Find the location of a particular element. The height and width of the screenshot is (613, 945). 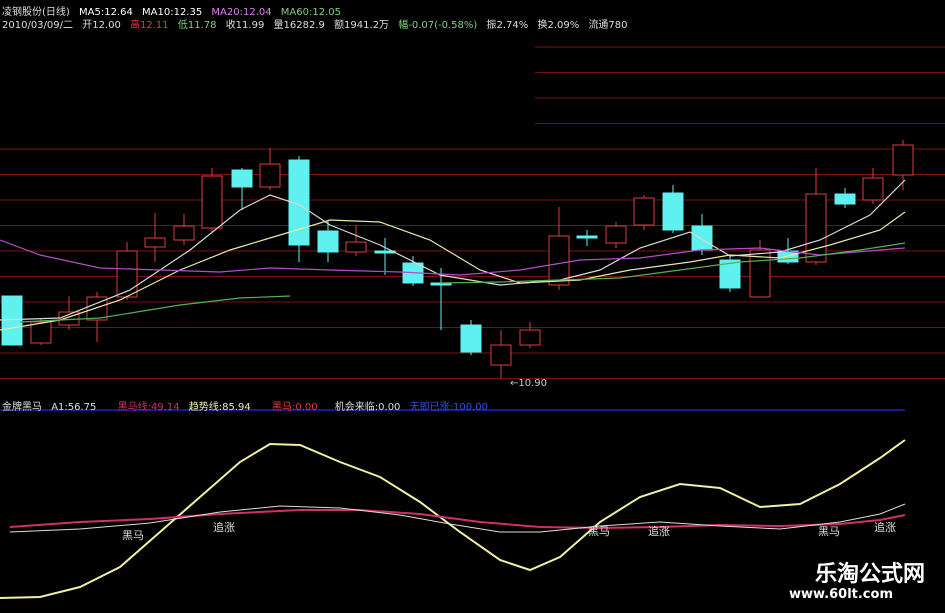

label-heima-2: 黑马 is located at coordinates (599, 531).